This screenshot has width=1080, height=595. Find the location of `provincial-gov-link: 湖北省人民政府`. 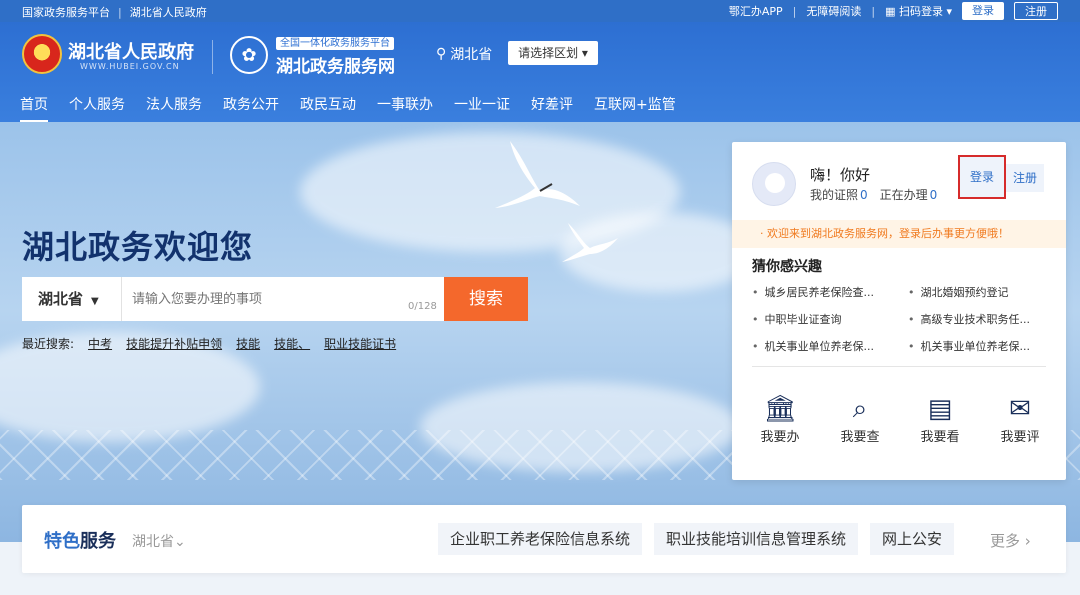

provincial-gov-link: 湖北省人民政府 is located at coordinates (168, 12).